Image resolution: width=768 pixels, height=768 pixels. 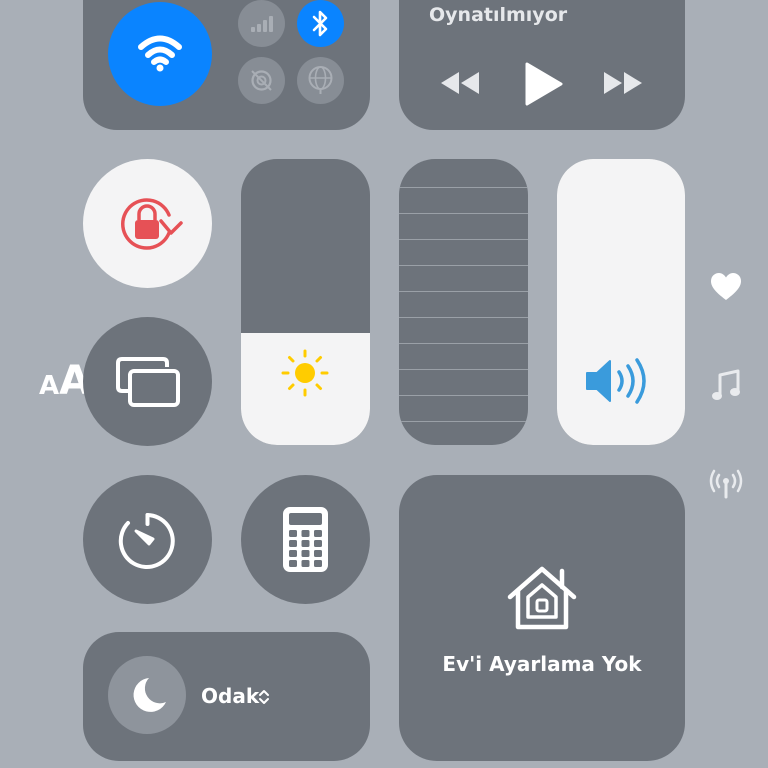 I want to click on personal-hotspot-icon, so click(x=320, y=80).